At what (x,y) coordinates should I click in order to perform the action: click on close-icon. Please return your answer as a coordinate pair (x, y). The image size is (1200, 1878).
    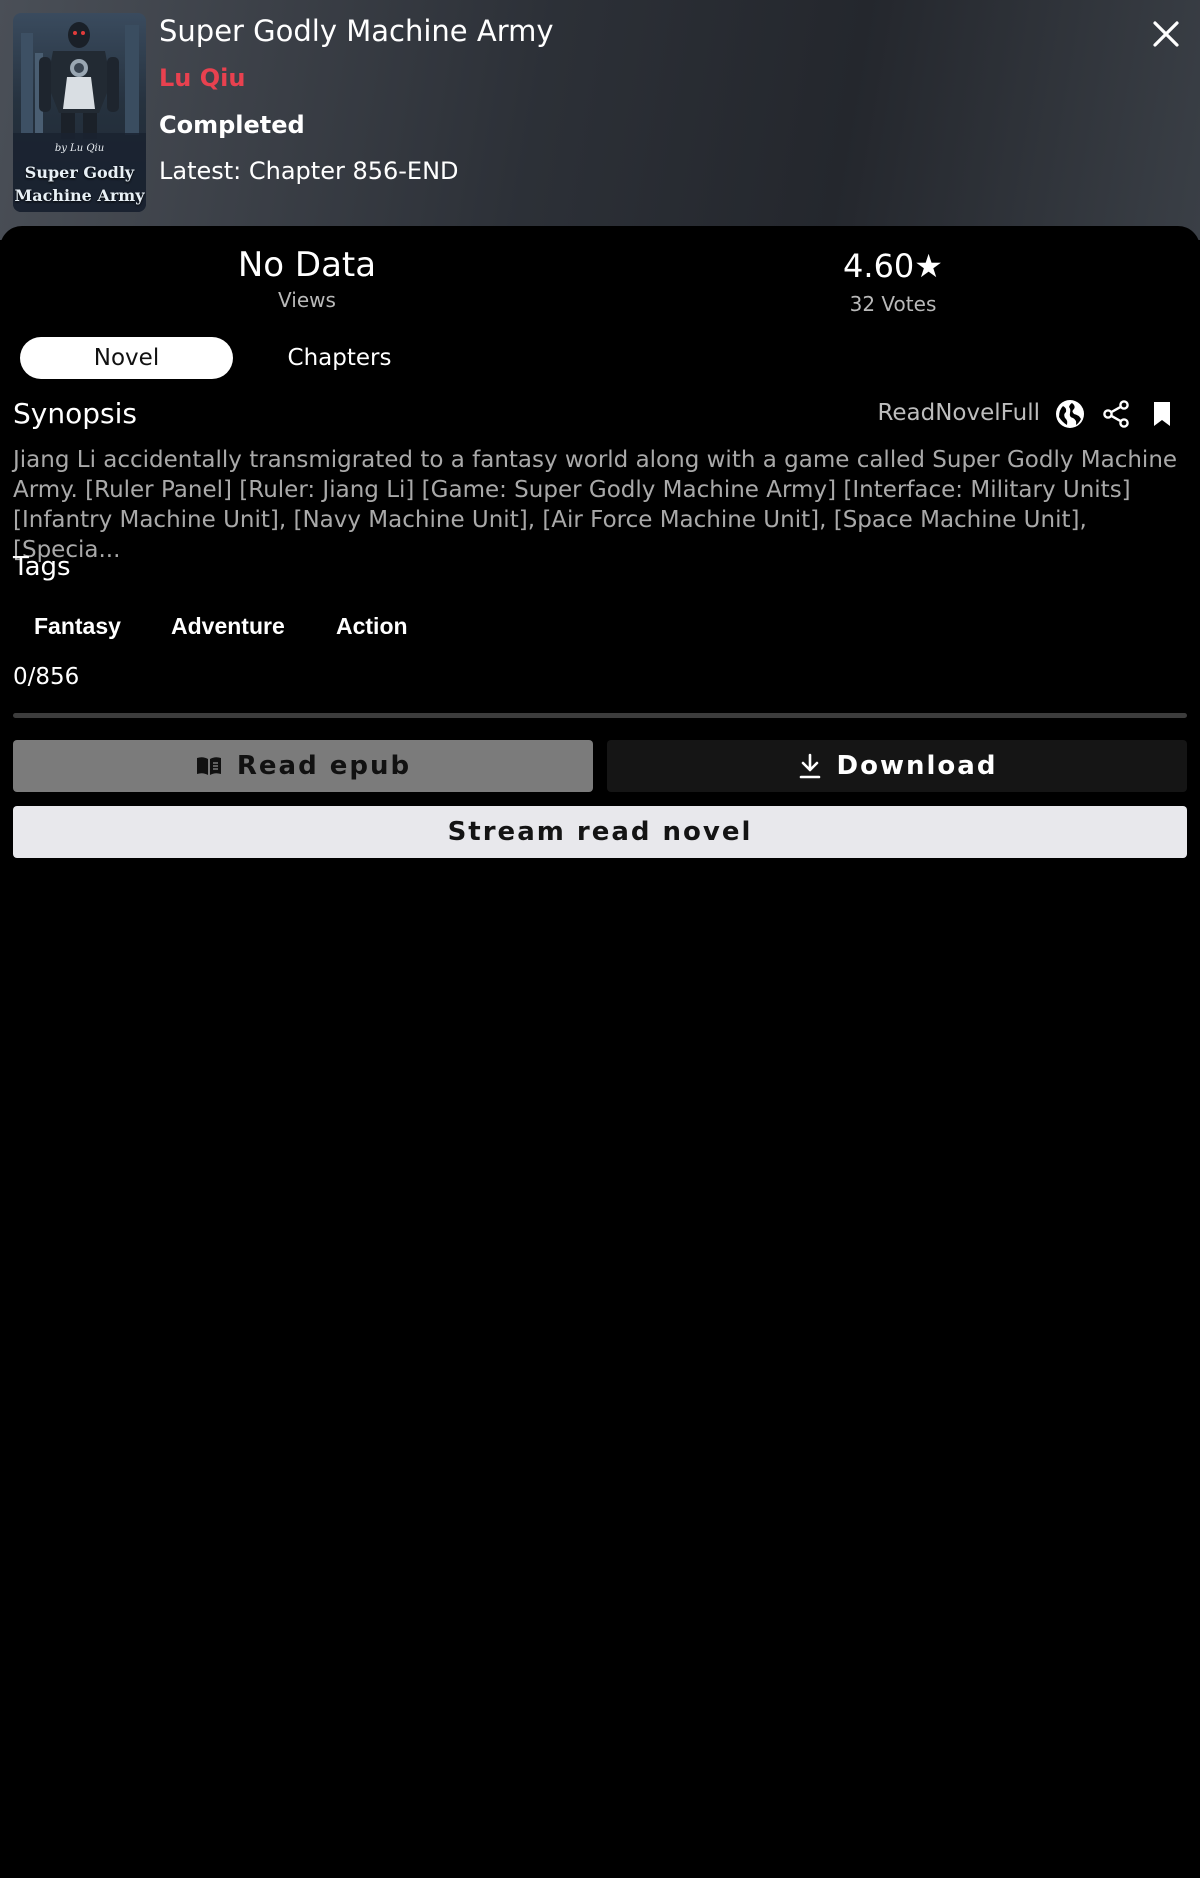
    Looking at the image, I should click on (1166, 34).